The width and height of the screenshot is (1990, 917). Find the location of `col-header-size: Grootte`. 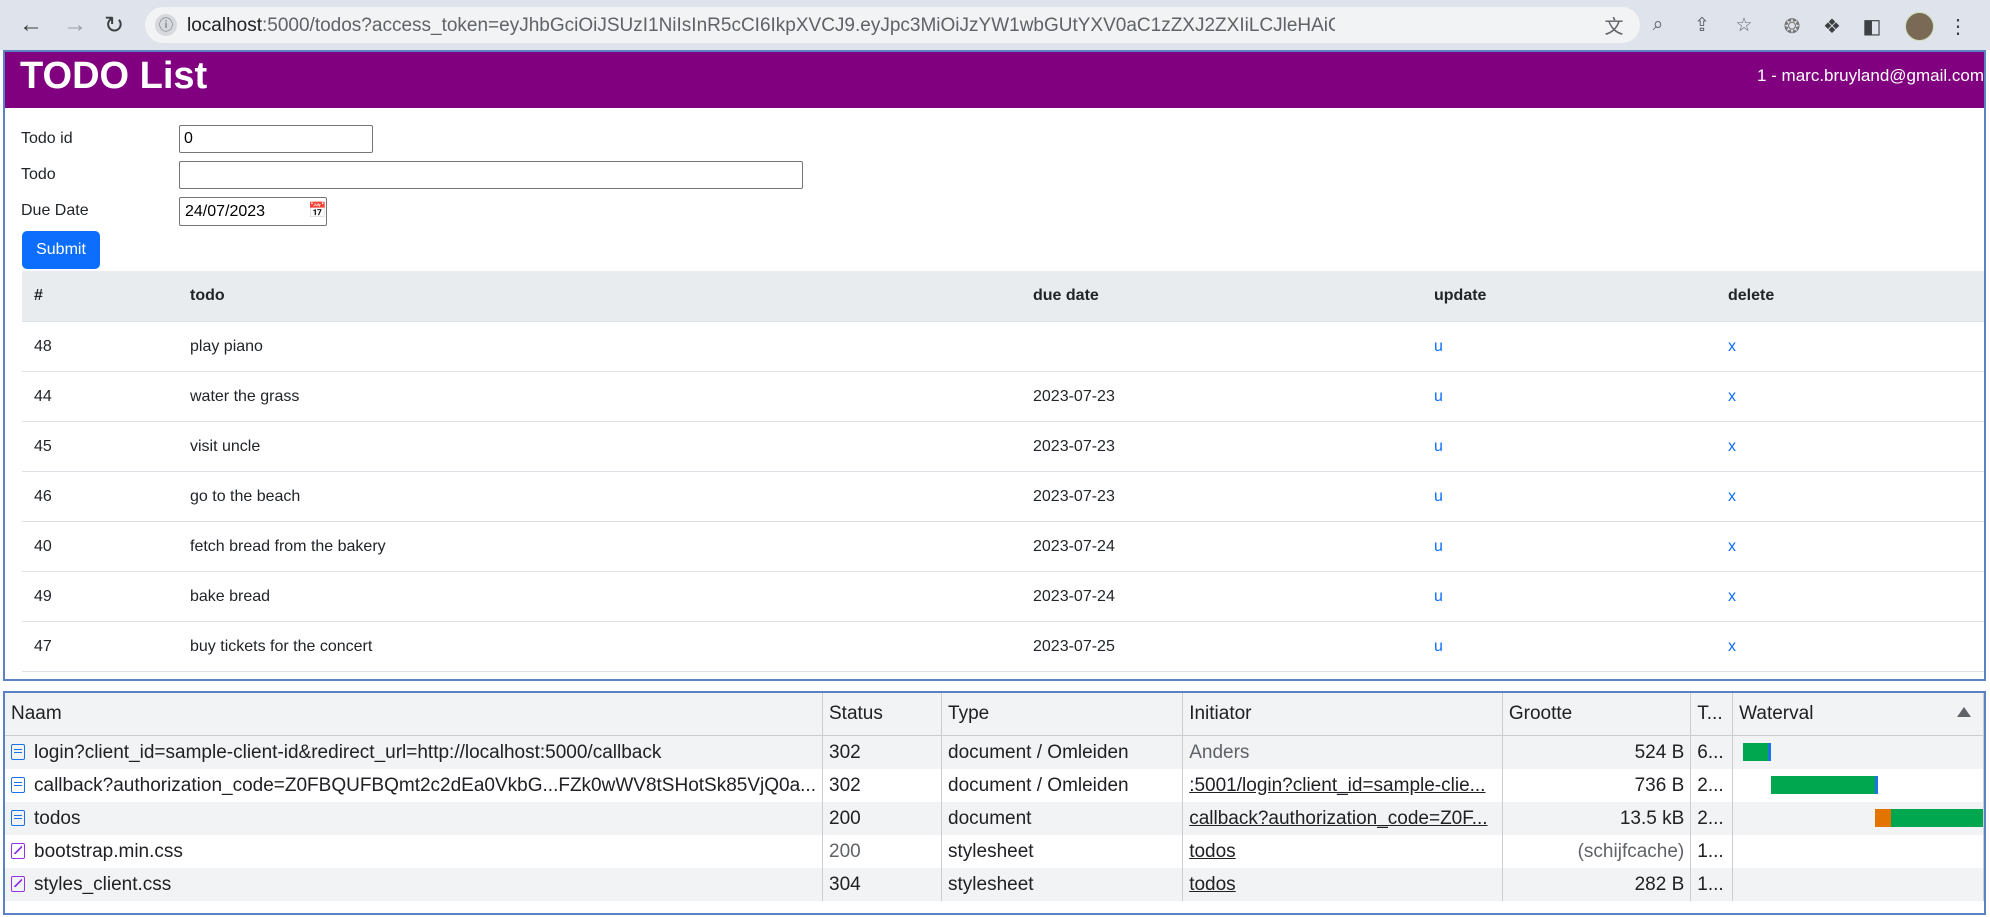

col-header-size: Grootte is located at coordinates (1597, 714).